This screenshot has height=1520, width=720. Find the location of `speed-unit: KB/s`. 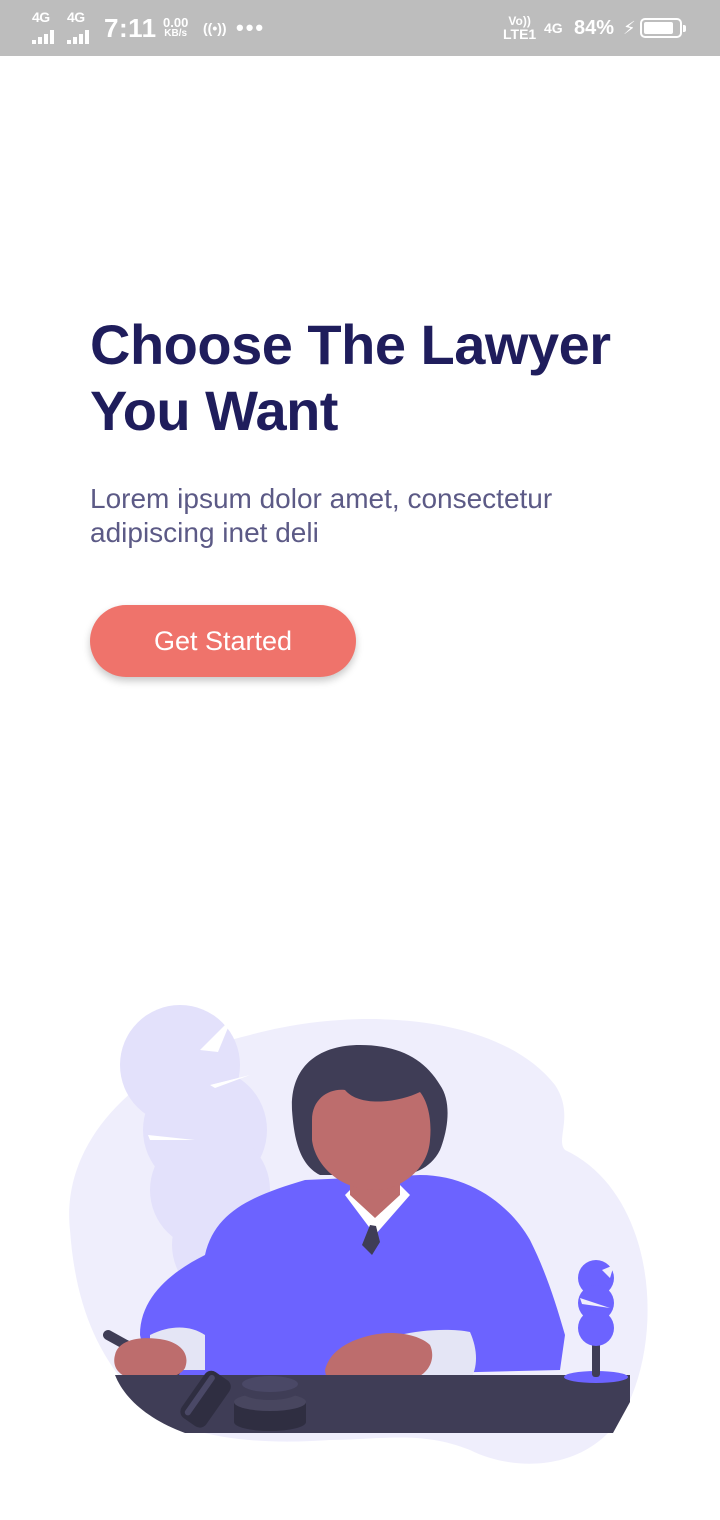

speed-unit: KB/s is located at coordinates (176, 33).